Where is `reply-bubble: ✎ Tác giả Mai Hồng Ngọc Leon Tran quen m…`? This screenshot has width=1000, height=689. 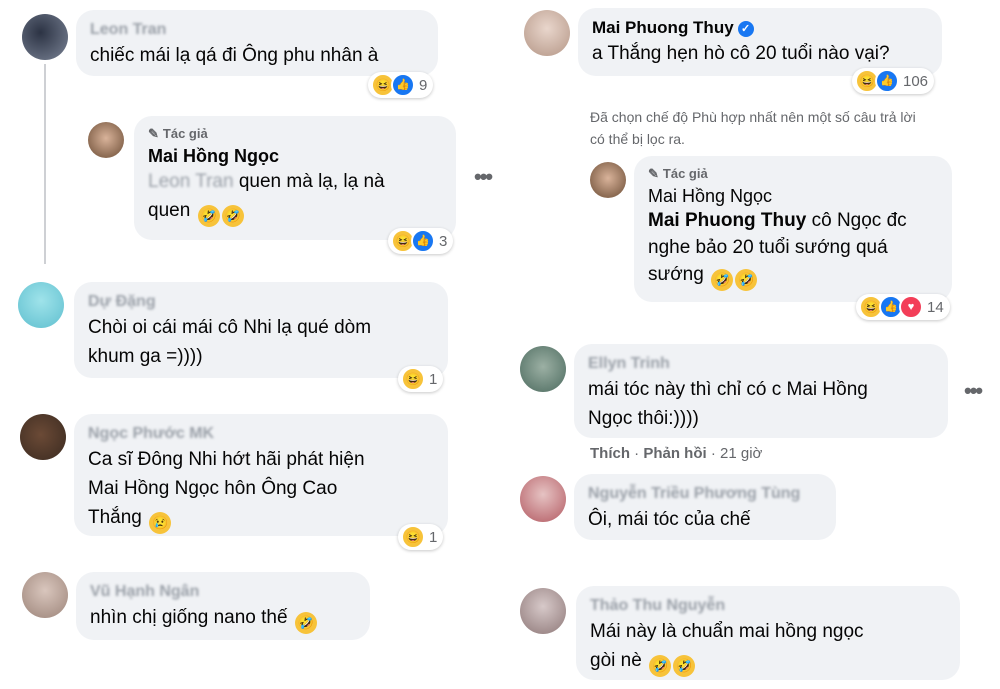 reply-bubble: ✎ Tác giả Mai Hồng Ngọc Leon Tran quen m… is located at coordinates (295, 178).